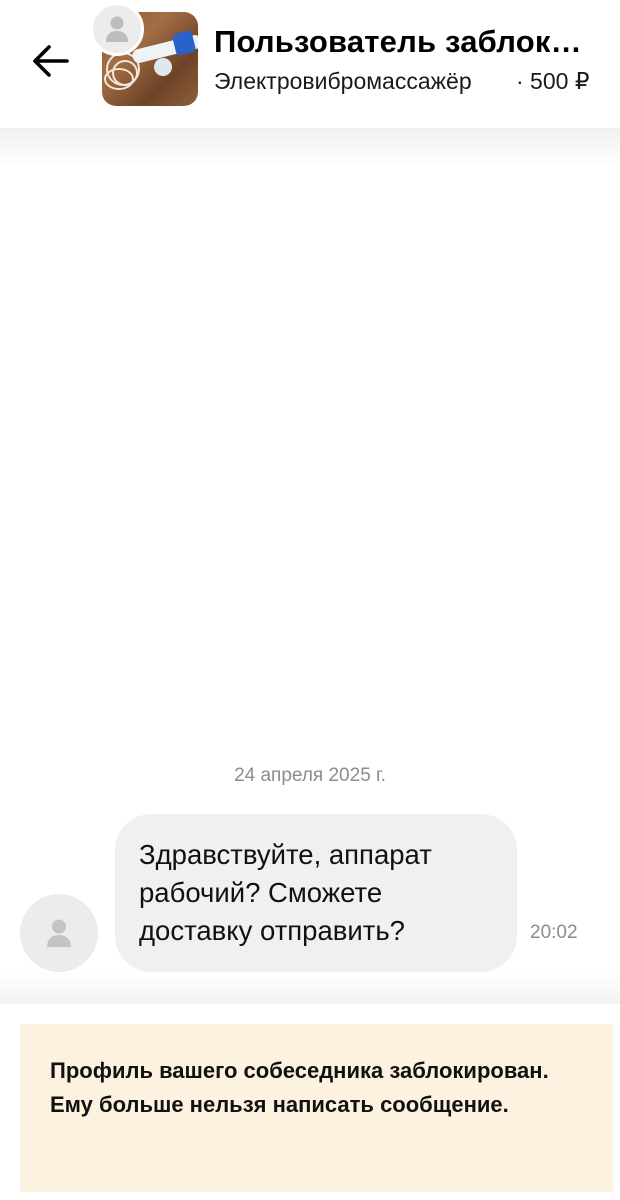  I want to click on message-time: 20:02, so click(554, 932).